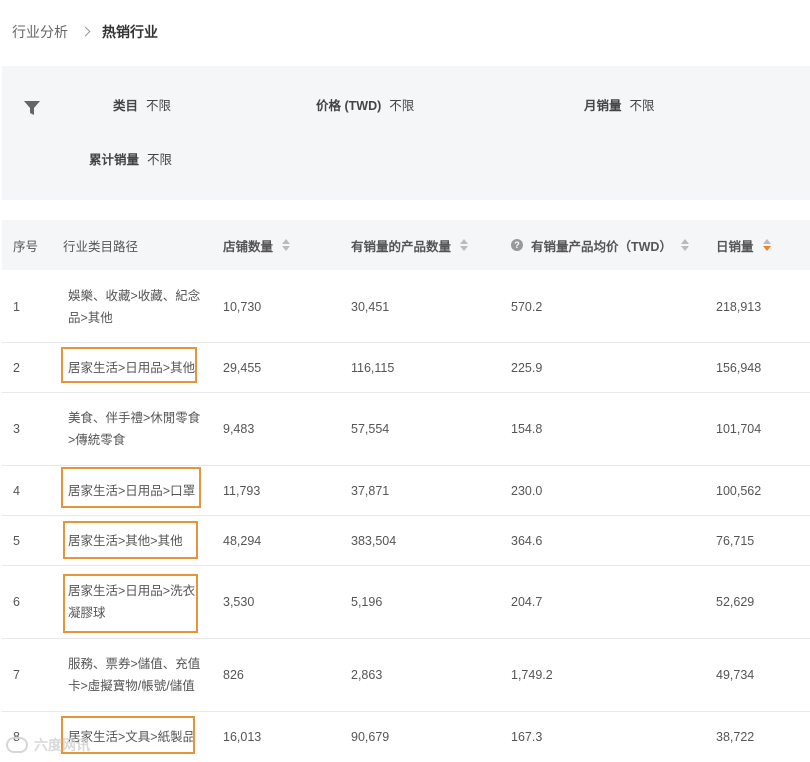  What do you see at coordinates (603, 105) in the screenshot?
I see `filter-monthly-label: 月销量` at bounding box center [603, 105].